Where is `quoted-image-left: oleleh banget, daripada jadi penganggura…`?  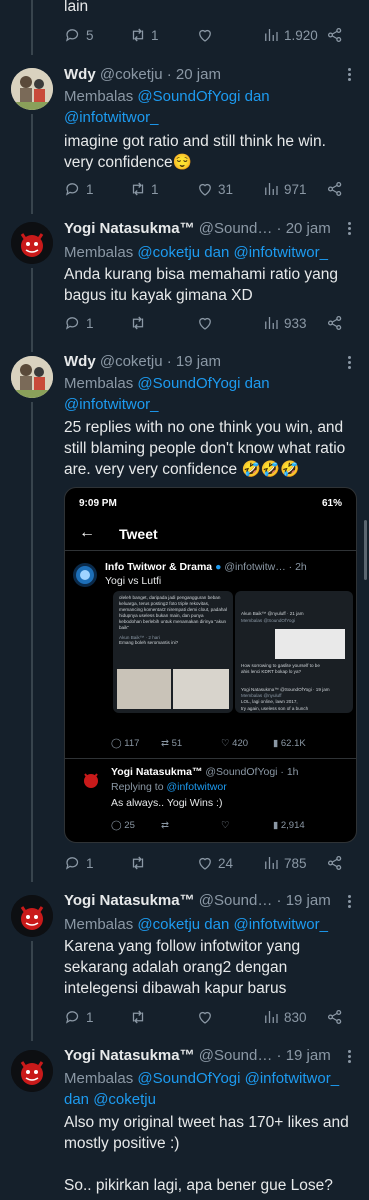
quoted-image-left: oleleh banget, daripada jadi penganggura… is located at coordinates (173, 652).